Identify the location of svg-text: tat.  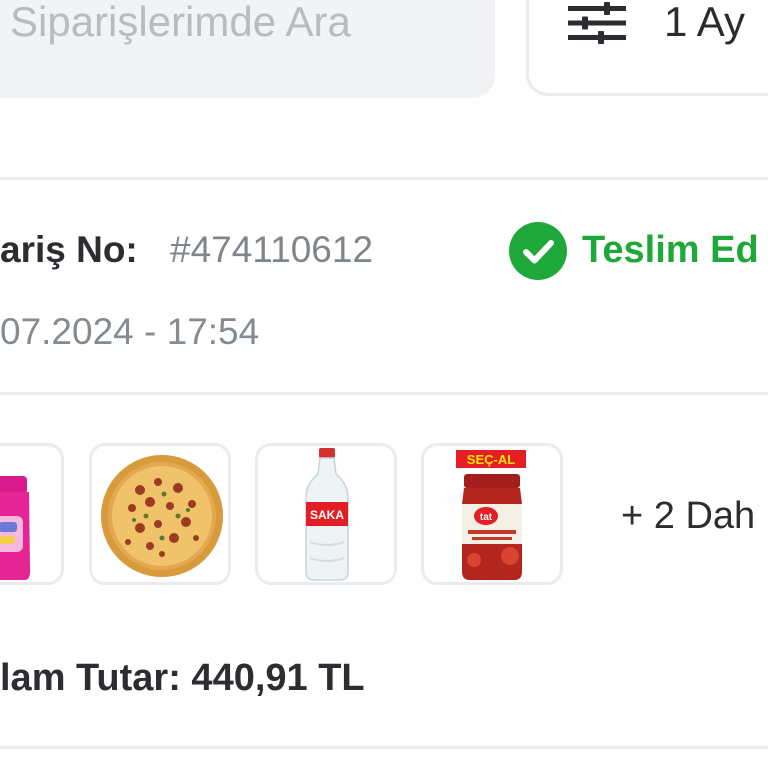
(486, 517).